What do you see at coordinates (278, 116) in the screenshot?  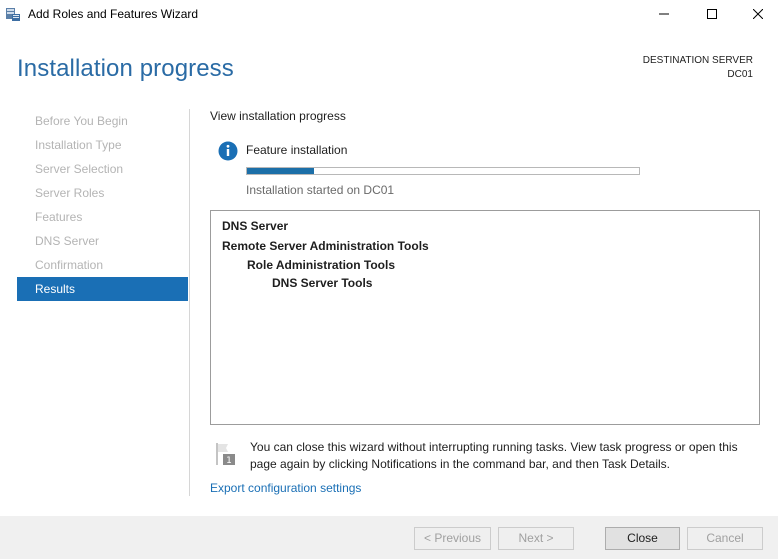 I see `section-label: View installation progress` at bounding box center [278, 116].